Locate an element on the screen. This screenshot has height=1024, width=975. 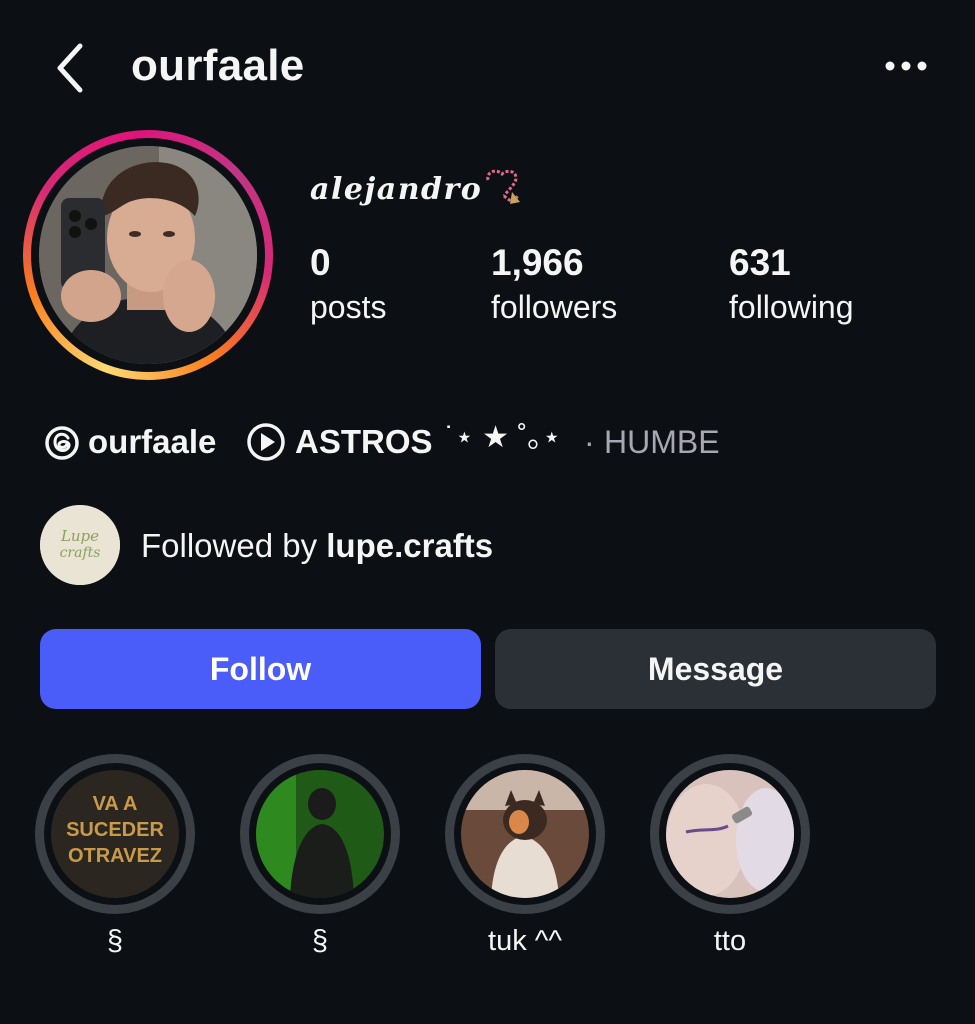
svg-text: Lupe is located at coordinates (79, 536).